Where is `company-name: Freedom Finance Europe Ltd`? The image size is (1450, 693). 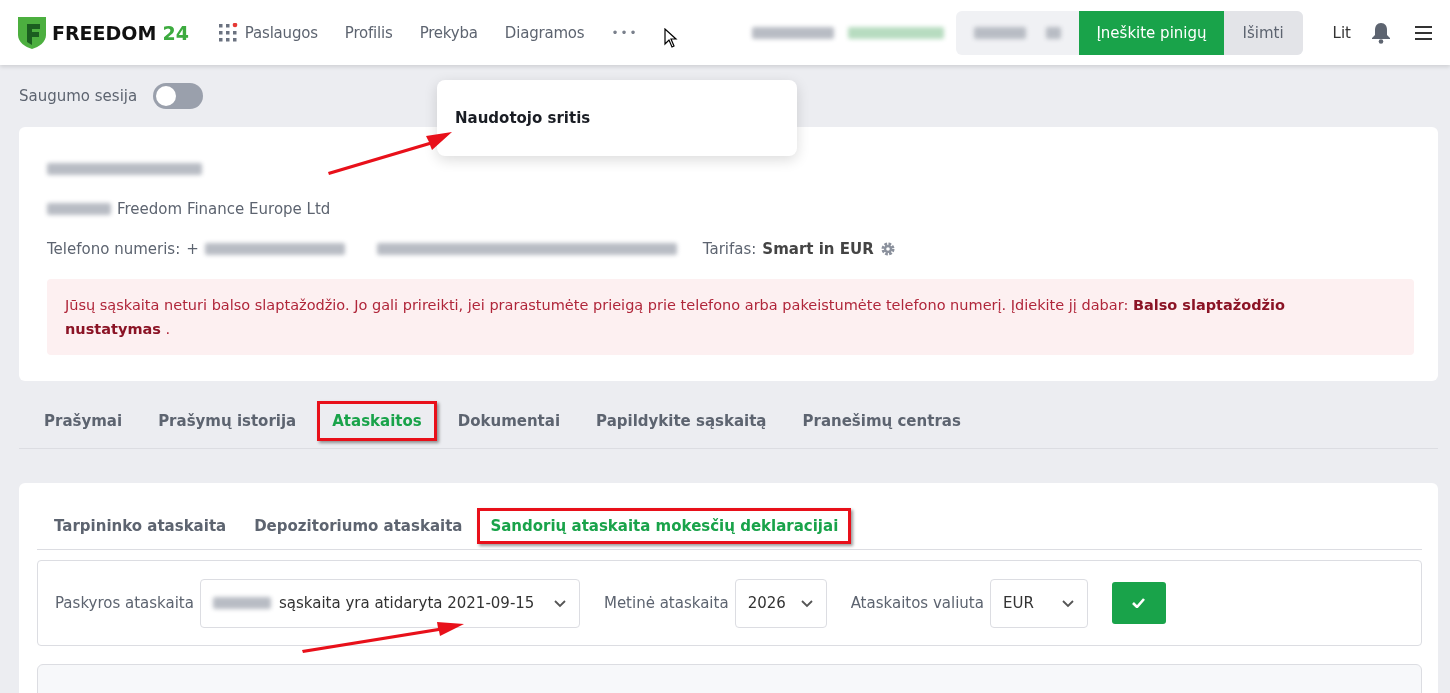 company-name: Freedom Finance Europe Ltd is located at coordinates (224, 209).